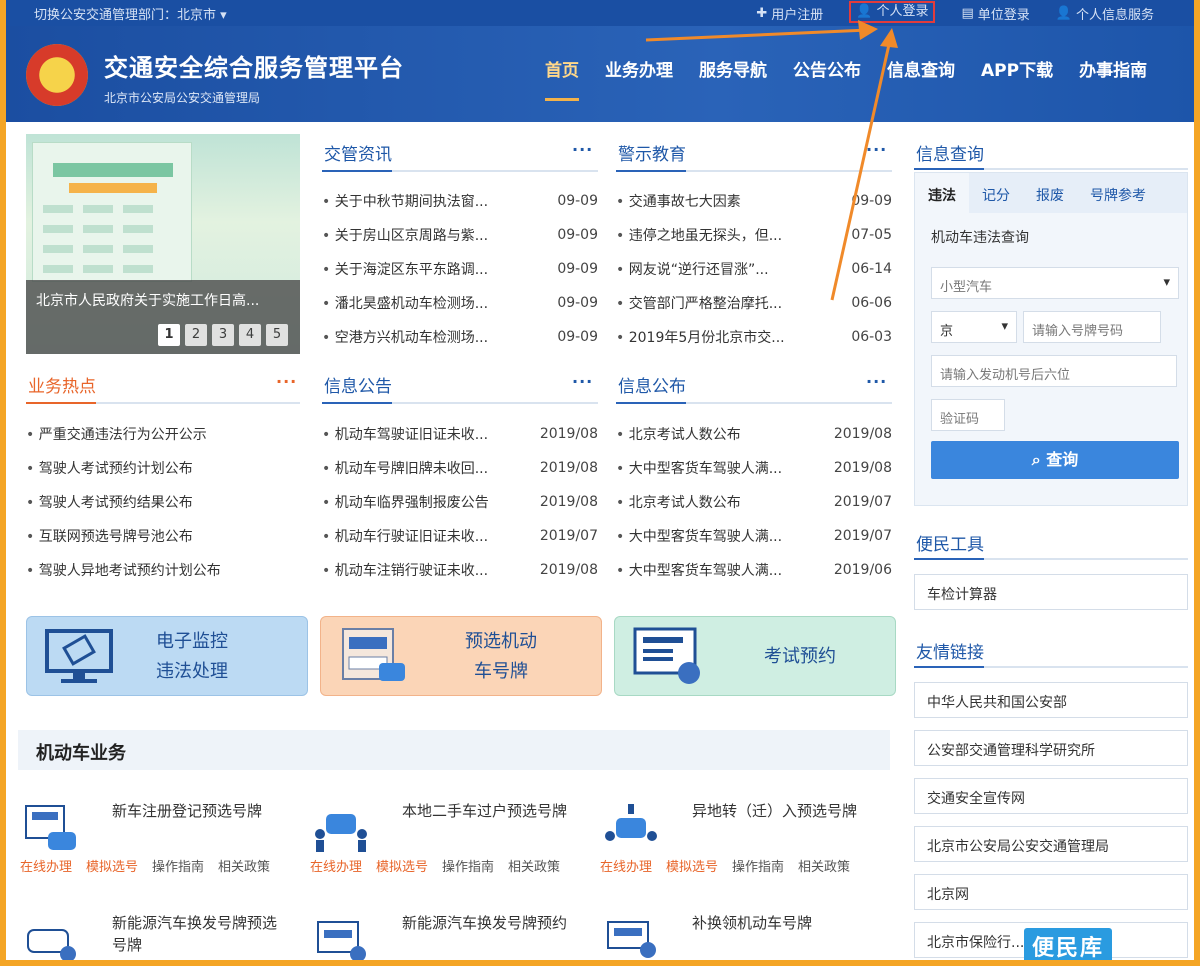  I want to click on annotation-arrows, so click(771, 160).